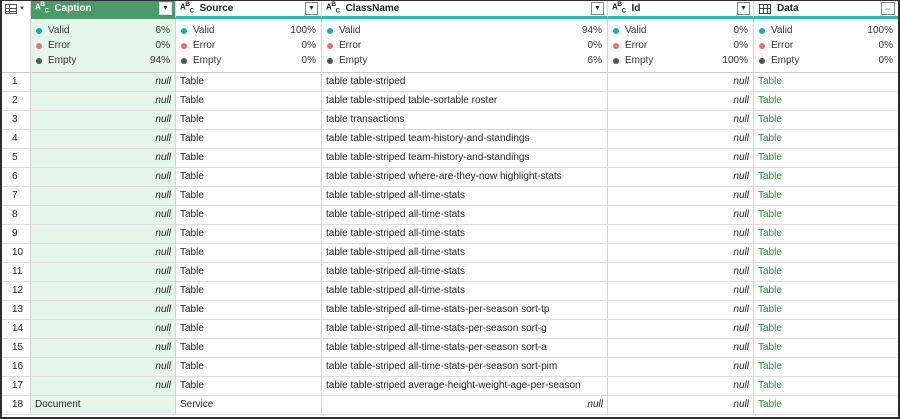 This screenshot has height=419, width=900. Describe the element at coordinates (103, 405) in the screenshot. I see `cell-caption: Document` at that location.